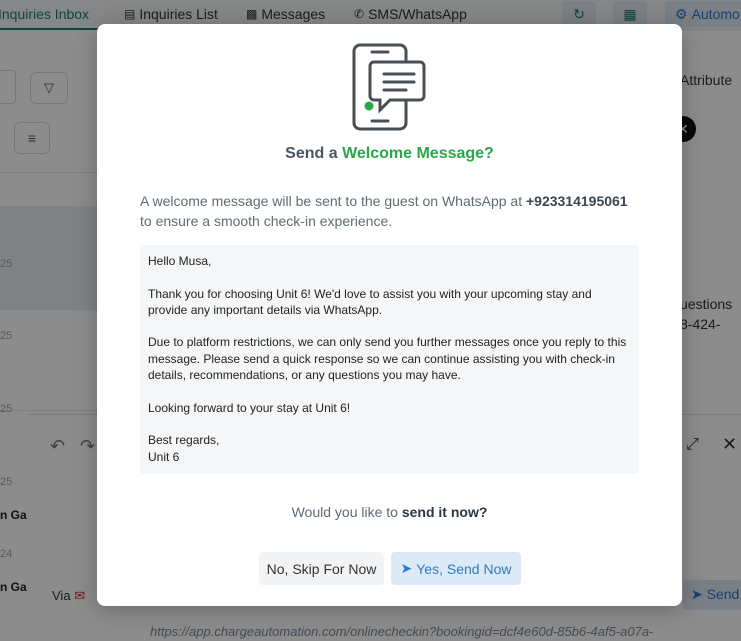 Image resolution: width=741 pixels, height=641 pixels. Describe the element at coordinates (389, 512) in the screenshot. I see `confirmation-question: Would you like to send it now?` at that location.